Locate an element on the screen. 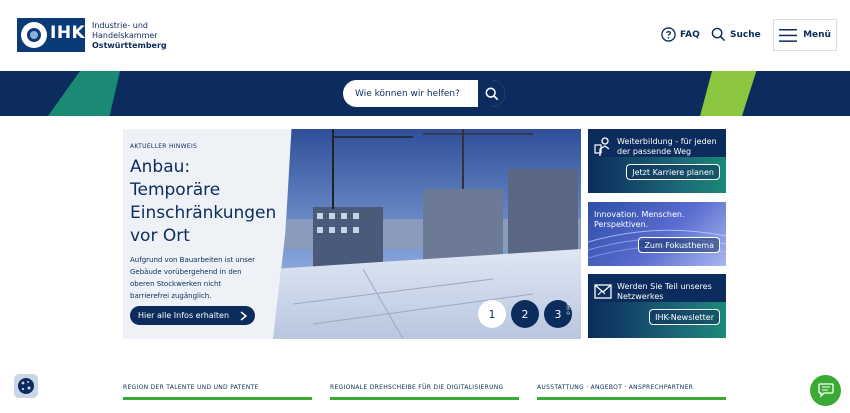  question-circle-icon is located at coordinates (668, 34).